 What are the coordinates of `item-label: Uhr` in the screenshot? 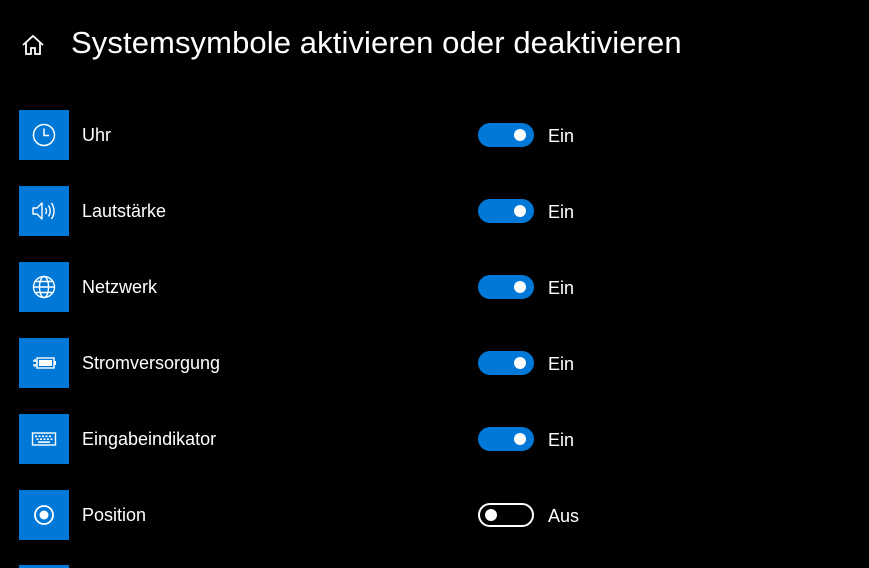 It's located at (97, 135).